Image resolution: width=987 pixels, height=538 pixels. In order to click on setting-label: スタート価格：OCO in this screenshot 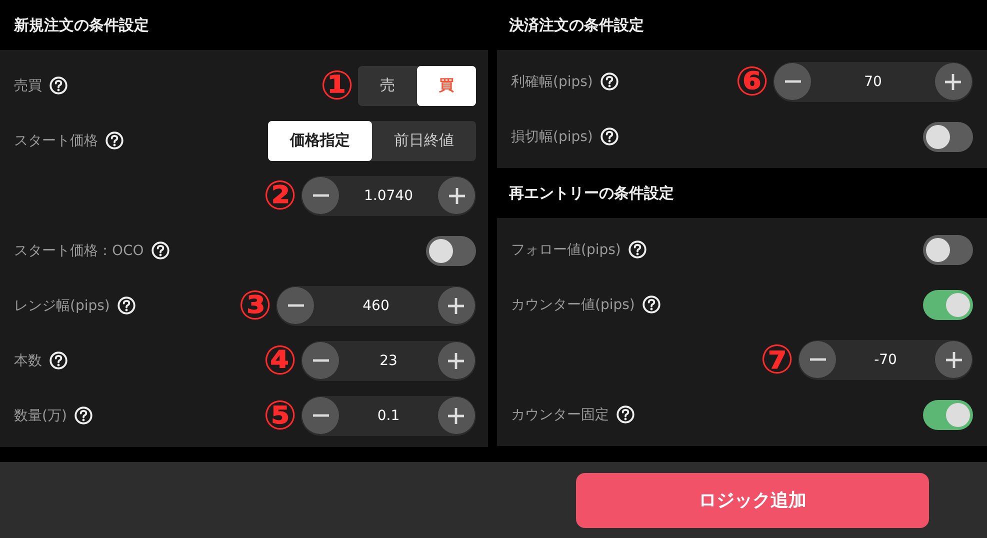, I will do `click(79, 251)`.